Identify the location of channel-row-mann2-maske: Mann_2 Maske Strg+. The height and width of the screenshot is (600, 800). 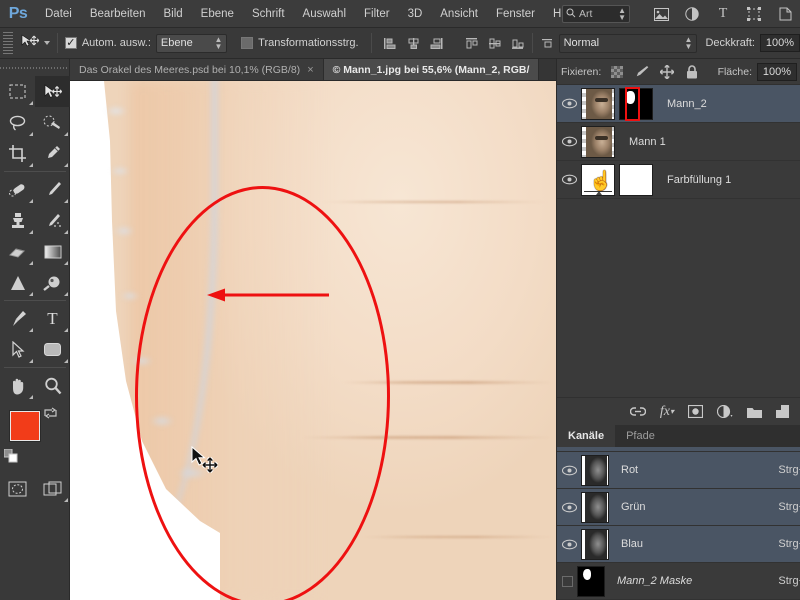
(678, 581).